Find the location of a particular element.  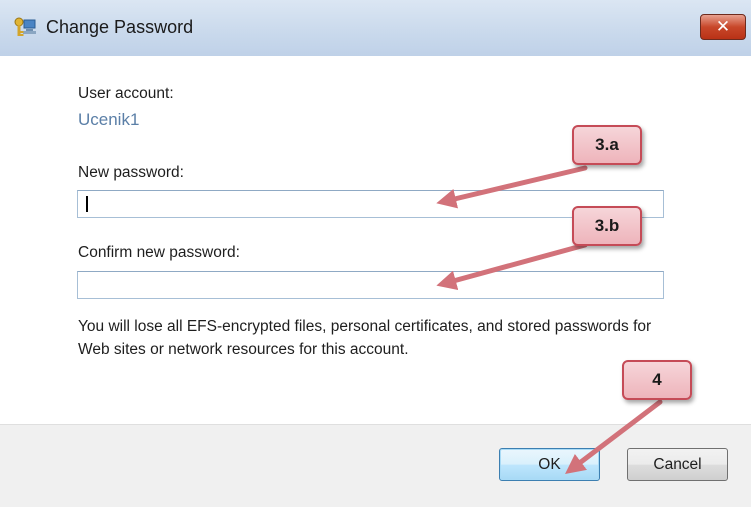

cancel-button: Cancel is located at coordinates (677, 464).